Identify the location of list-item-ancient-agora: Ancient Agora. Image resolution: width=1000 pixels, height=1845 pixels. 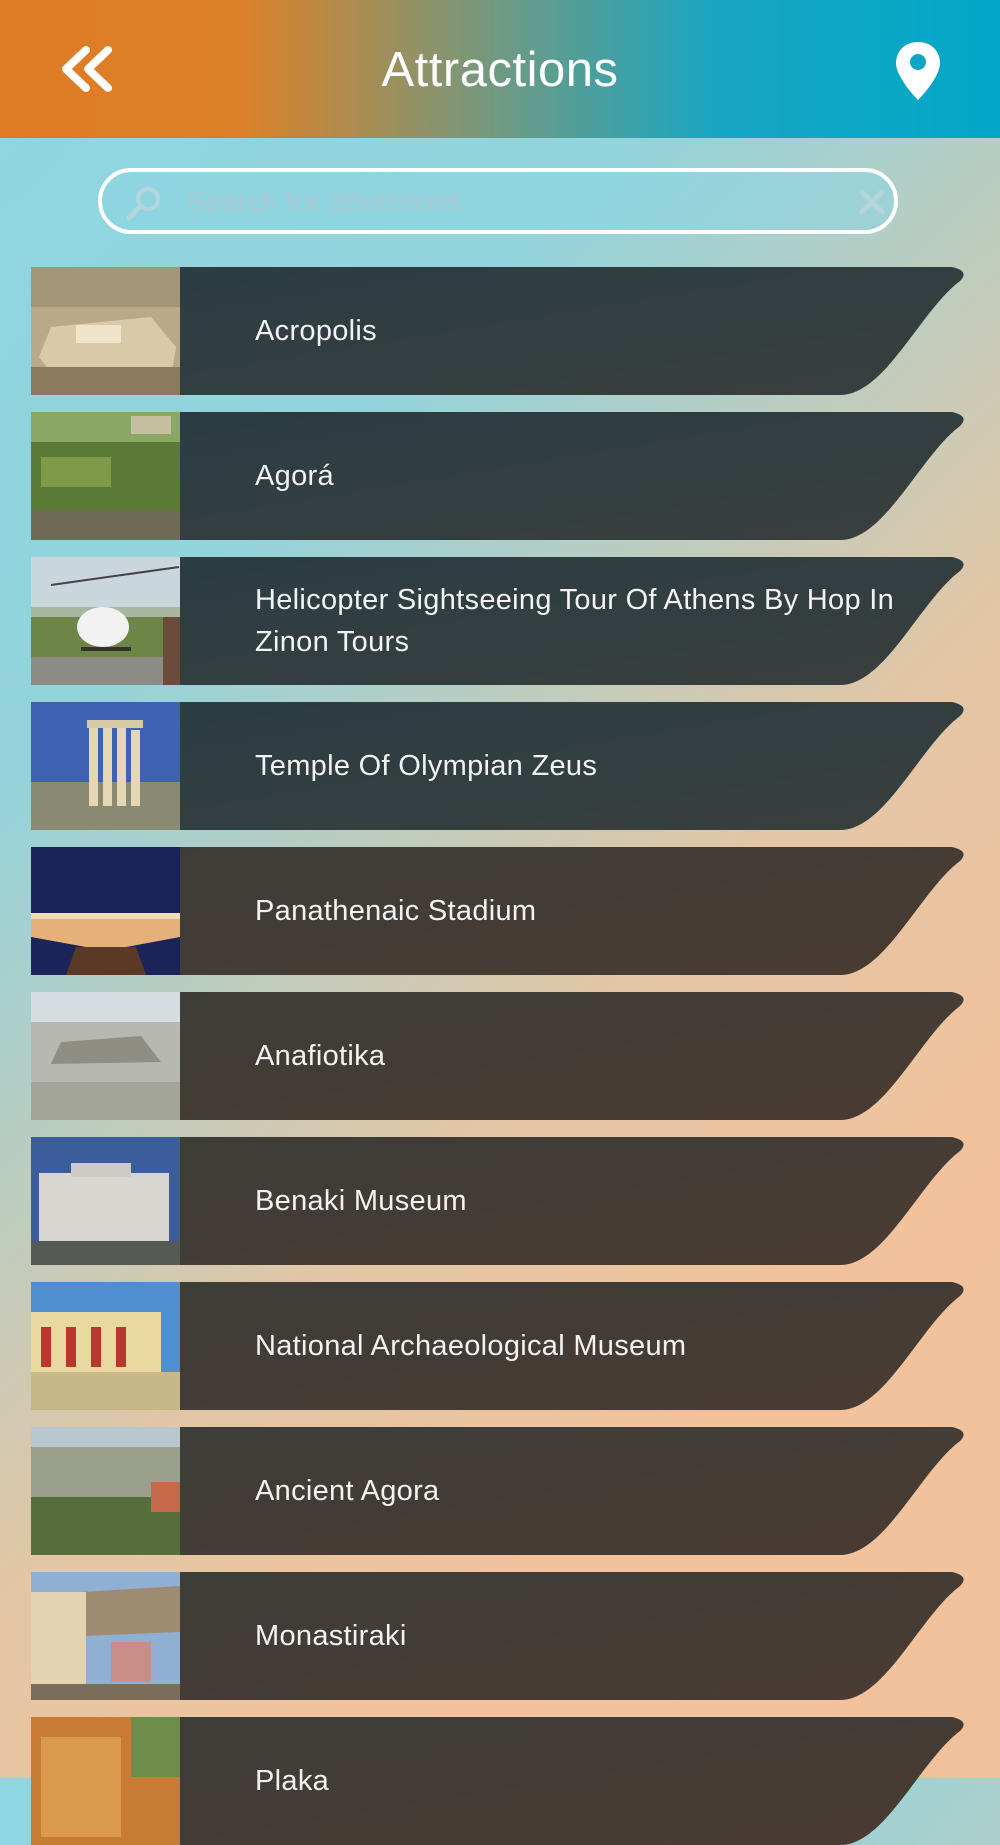
(501, 1491).